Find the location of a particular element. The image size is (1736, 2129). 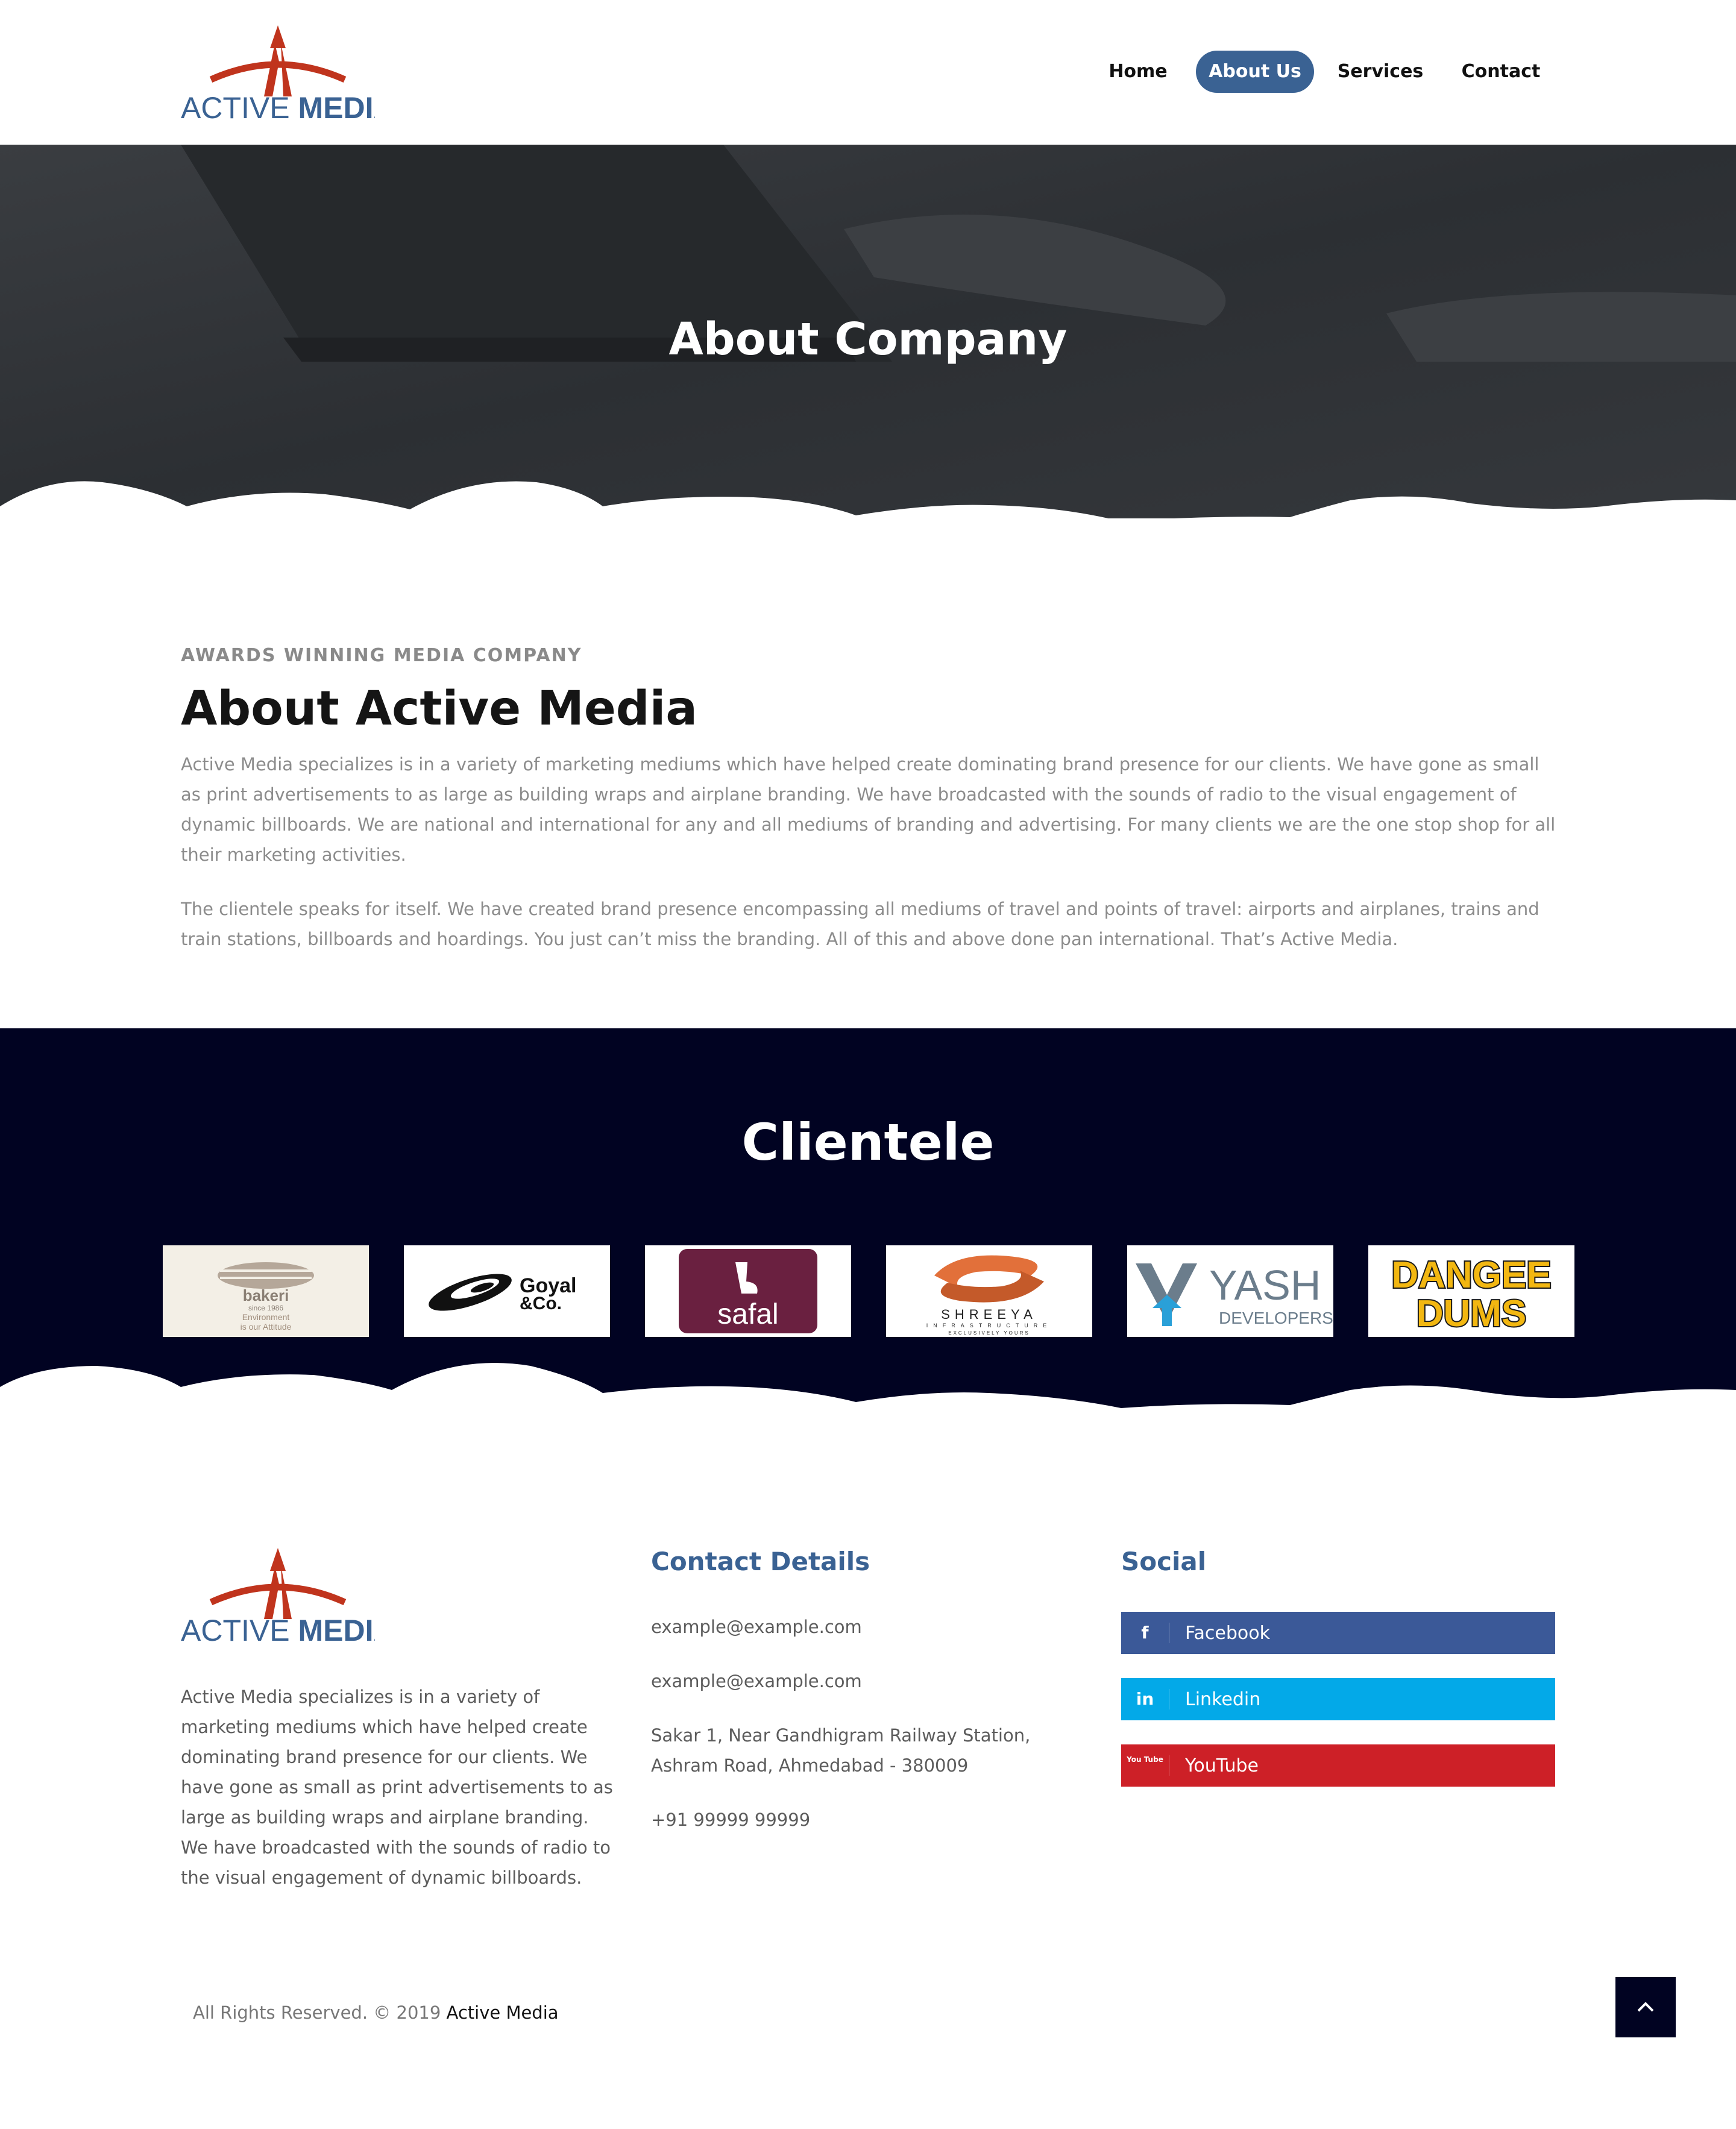

client-logo-shreeya: SHREEYA INFRASTRUCTURE EXCLUSIVELY YOURS is located at coordinates (989, 1291).